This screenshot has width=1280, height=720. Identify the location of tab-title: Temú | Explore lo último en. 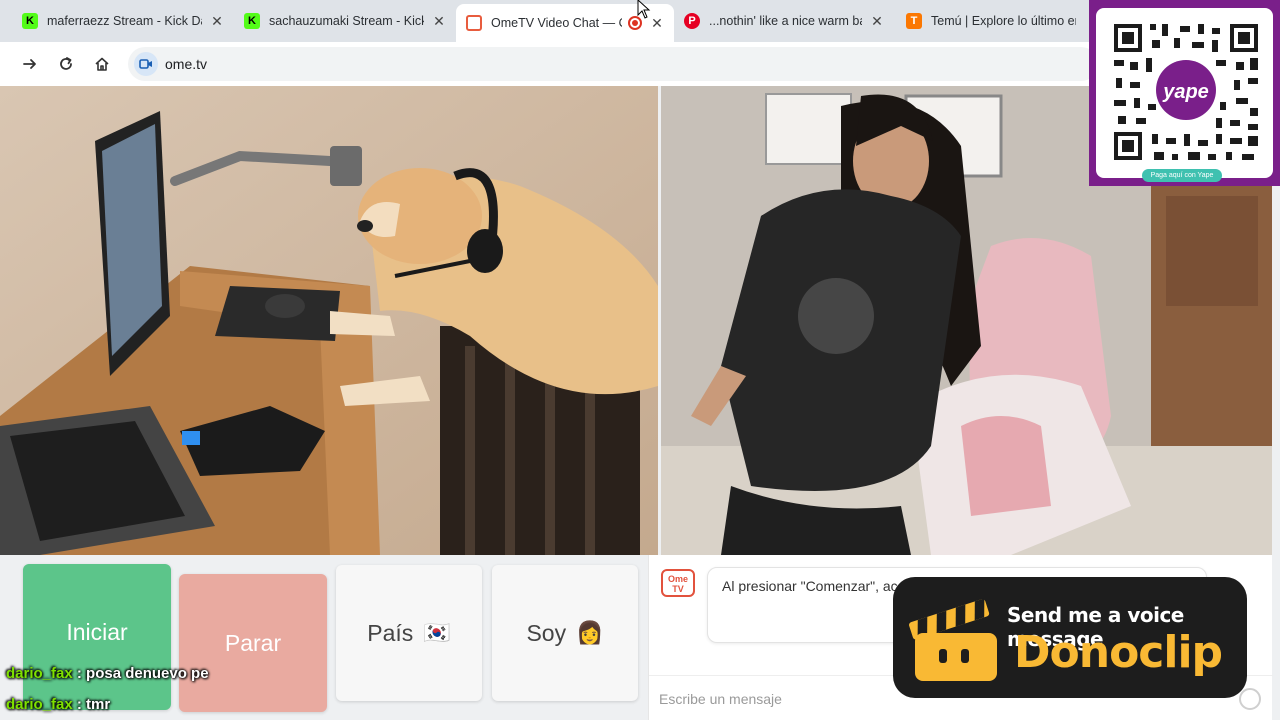
(1003, 21).